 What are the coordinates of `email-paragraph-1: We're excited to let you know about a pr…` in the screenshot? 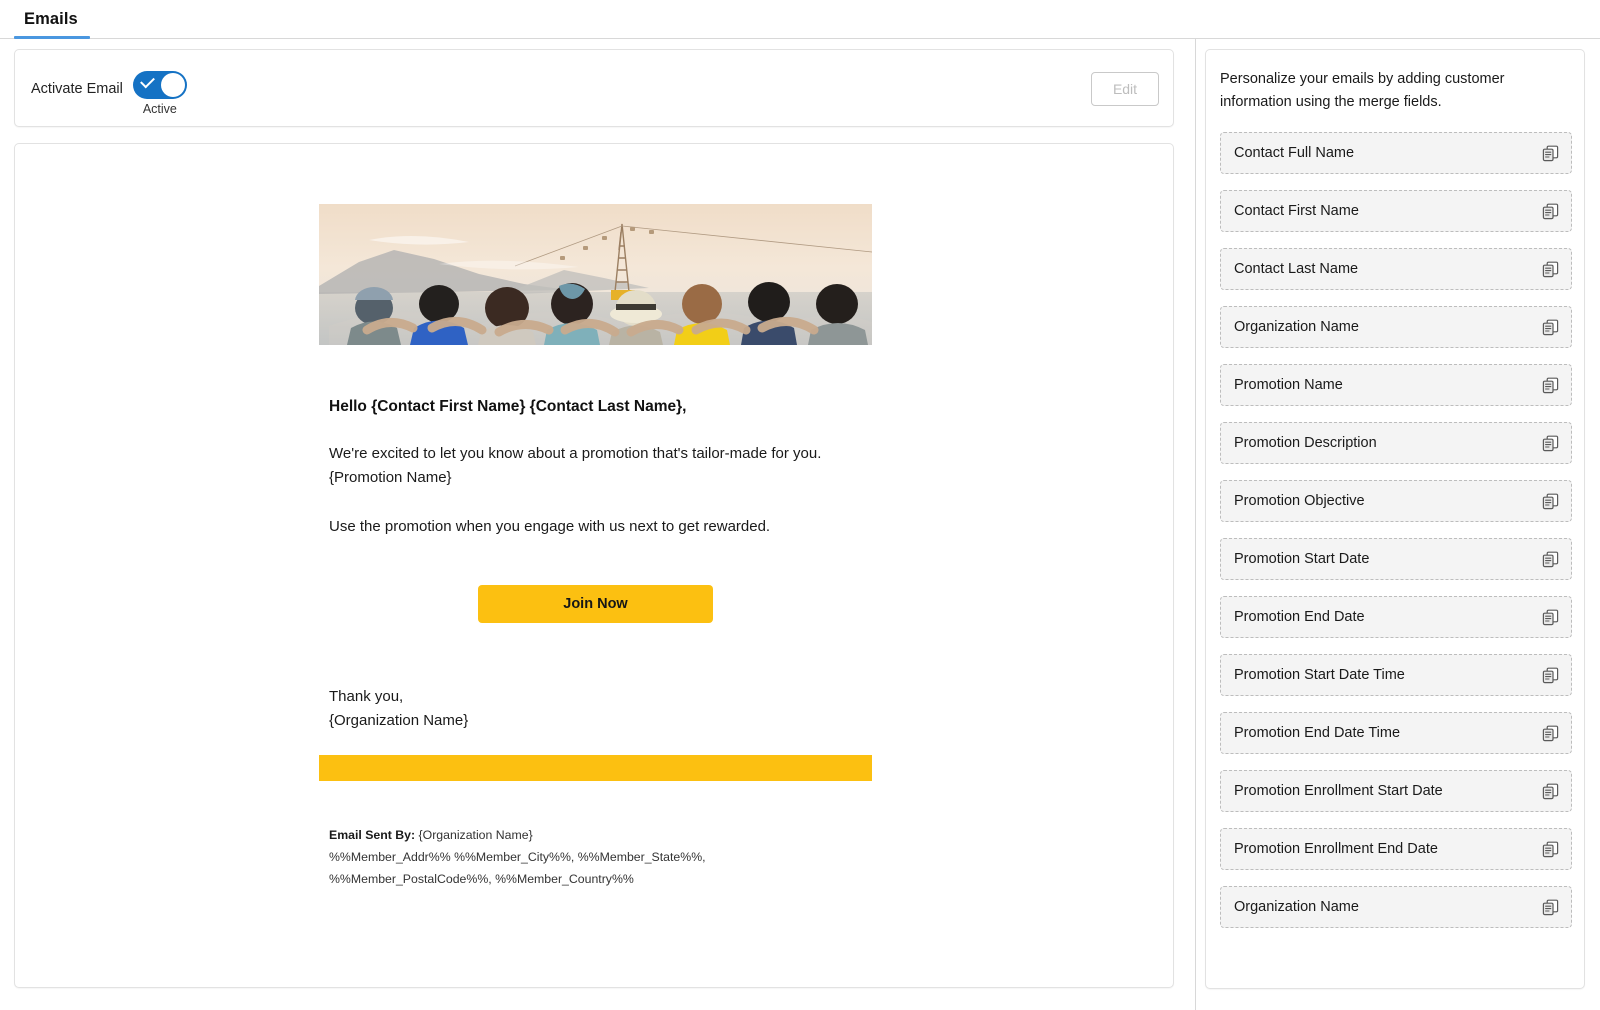 It's located at (575, 465).